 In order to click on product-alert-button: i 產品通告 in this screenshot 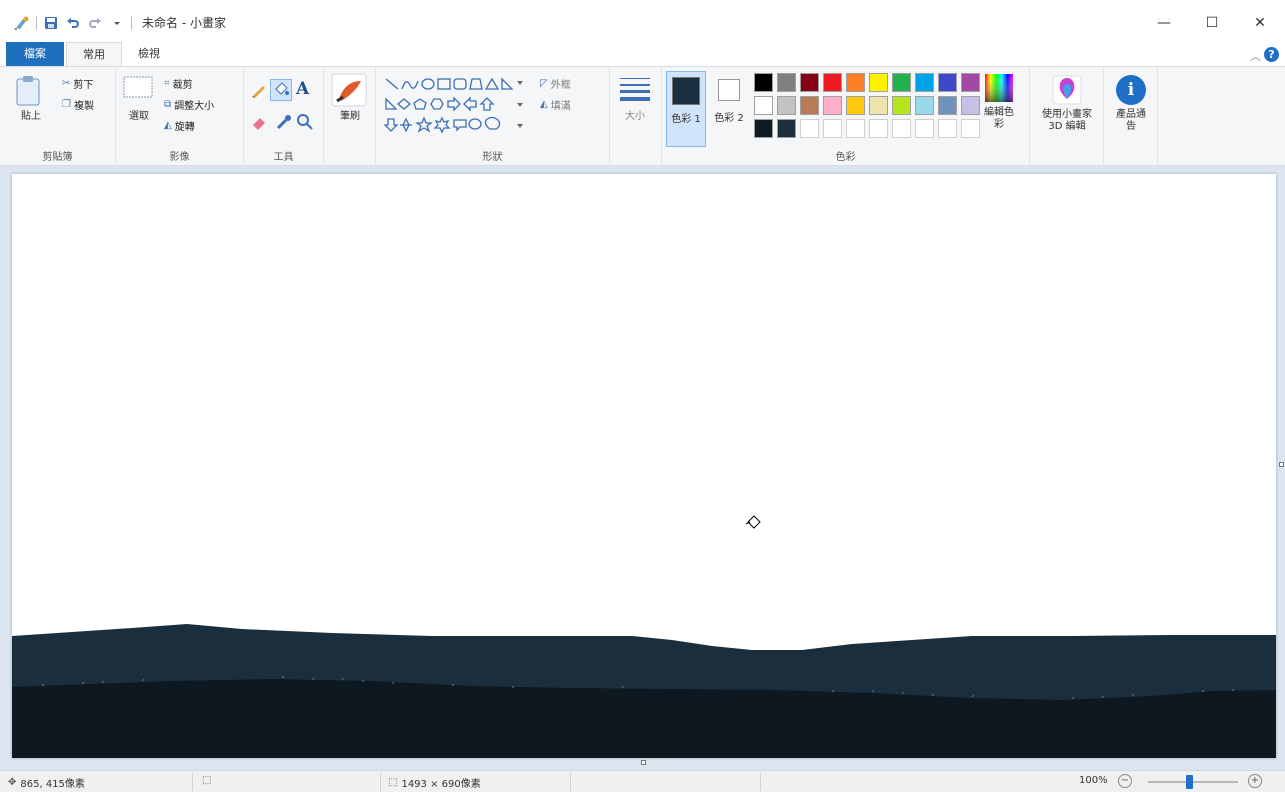, I will do `click(1131, 111)`.